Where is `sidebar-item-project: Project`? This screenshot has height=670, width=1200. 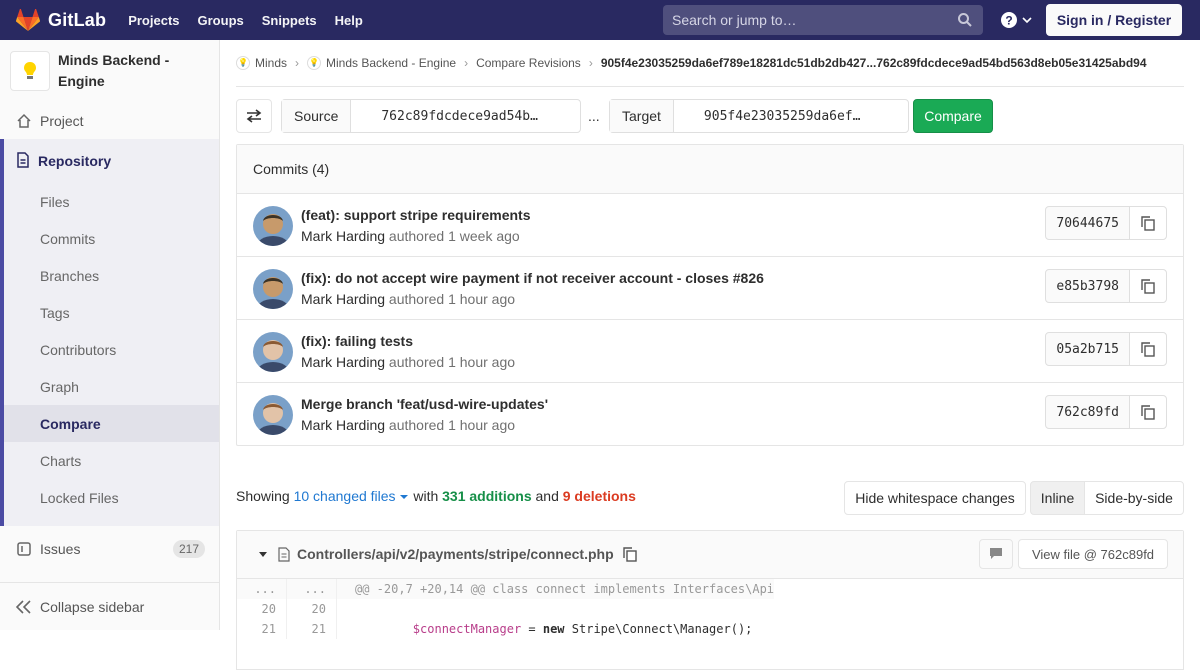
sidebar-item-project: Project is located at coordinates (109, 120).